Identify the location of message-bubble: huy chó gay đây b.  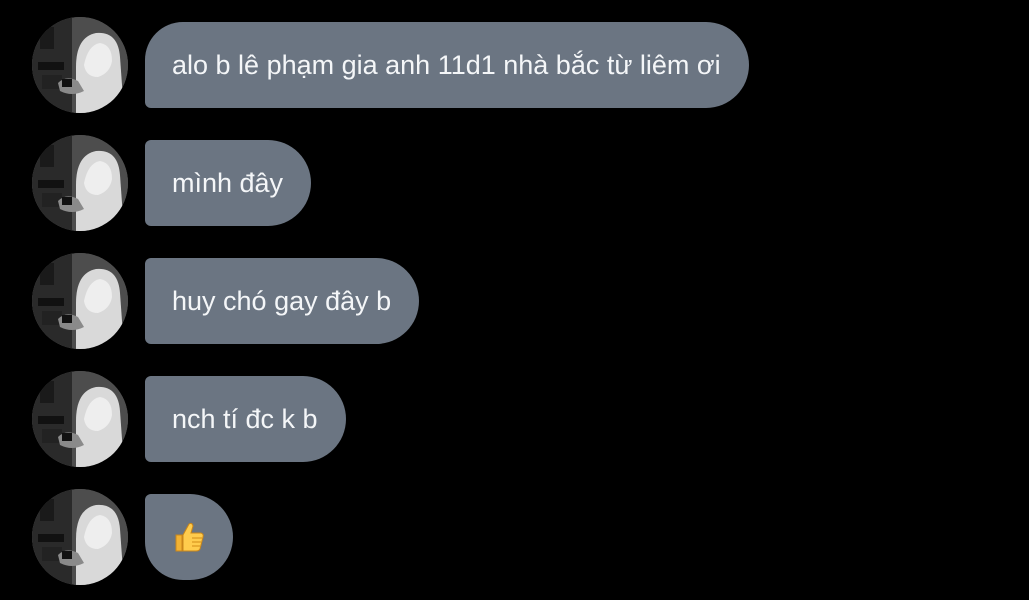
(282, 301).